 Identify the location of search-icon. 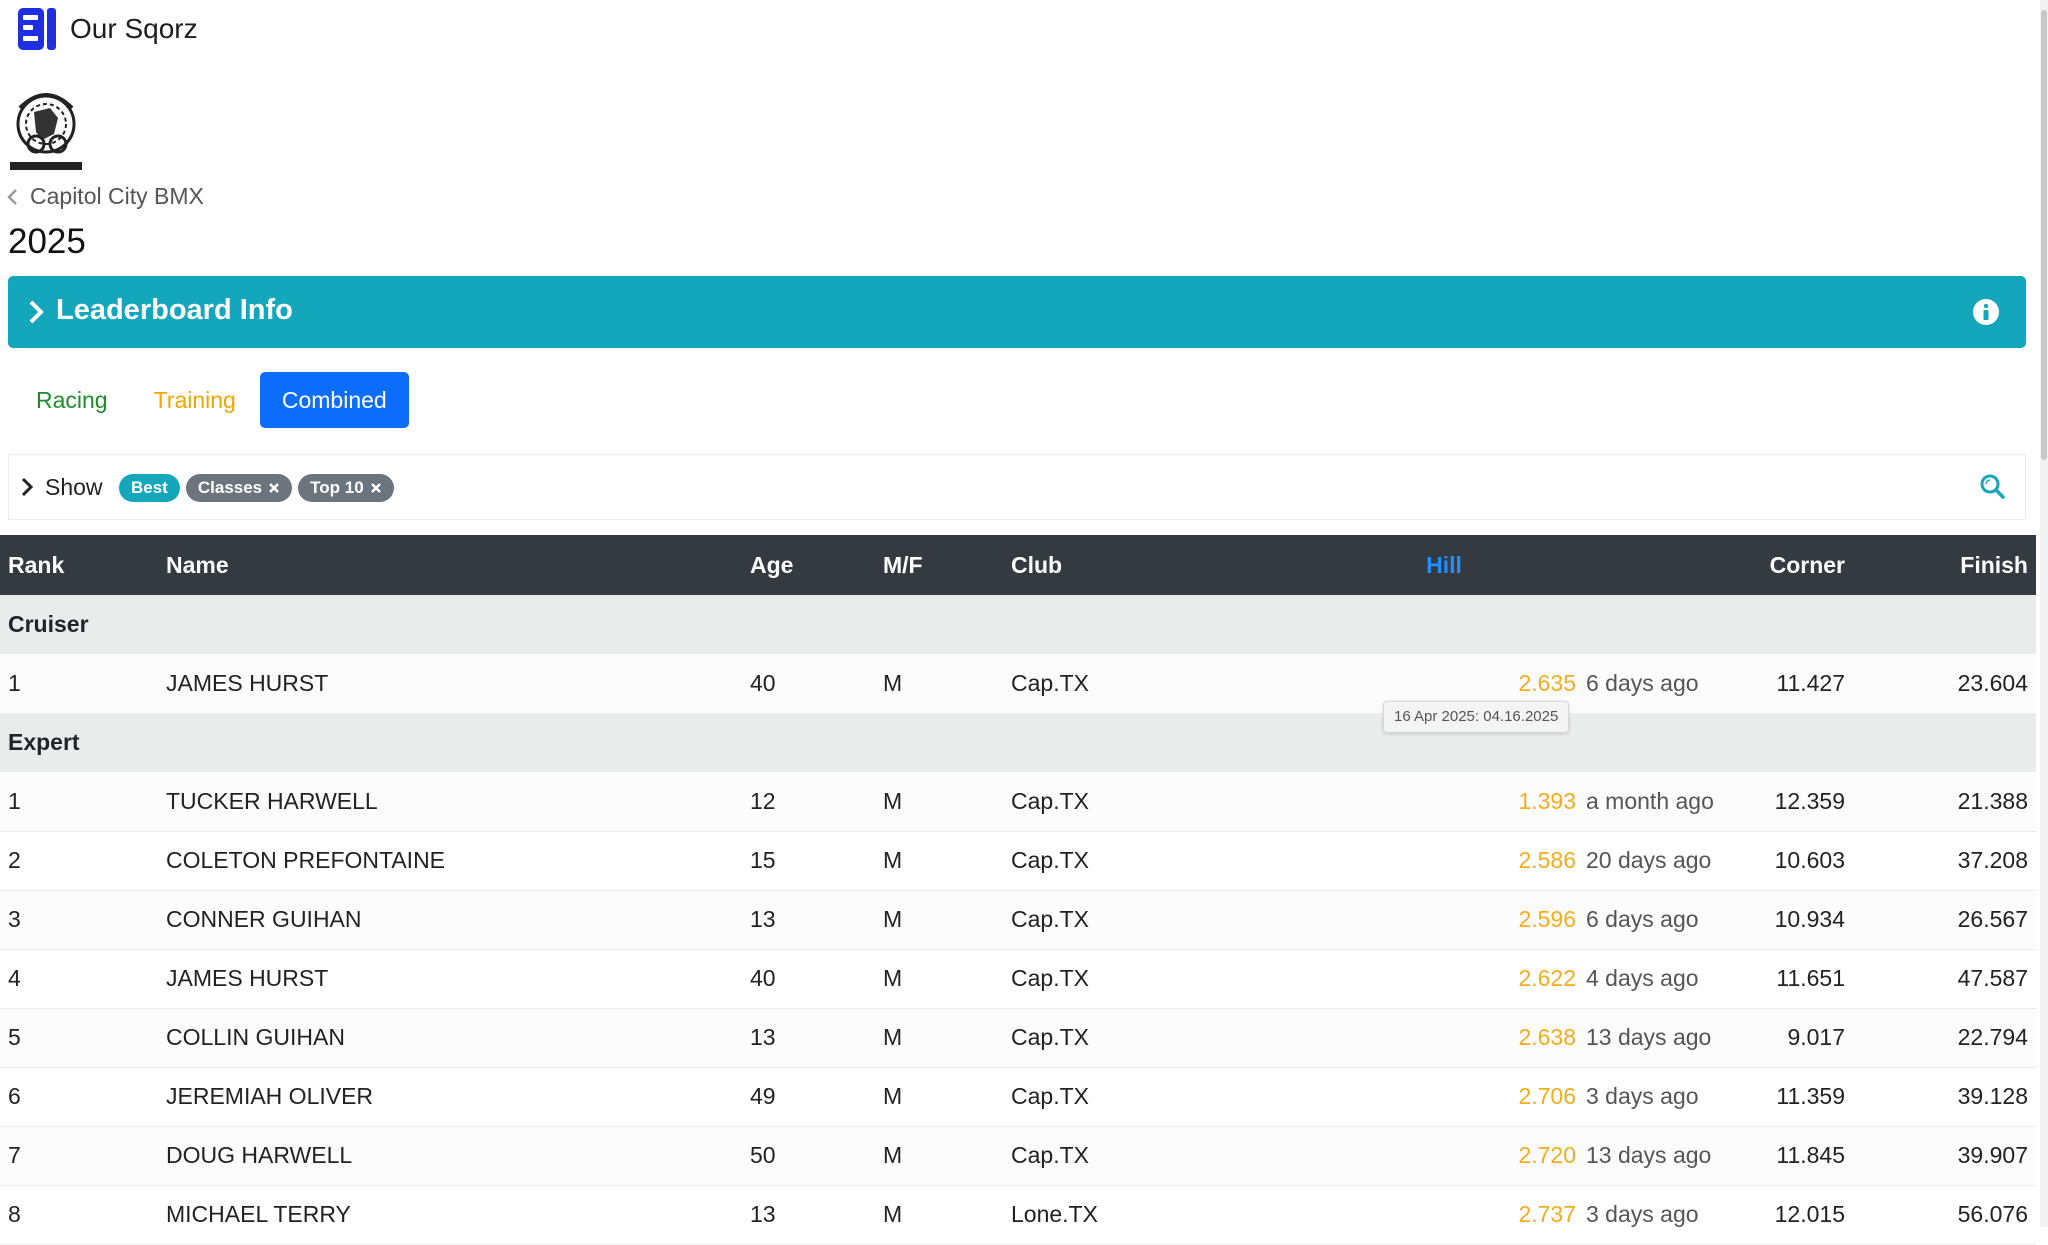
(1992, 486).